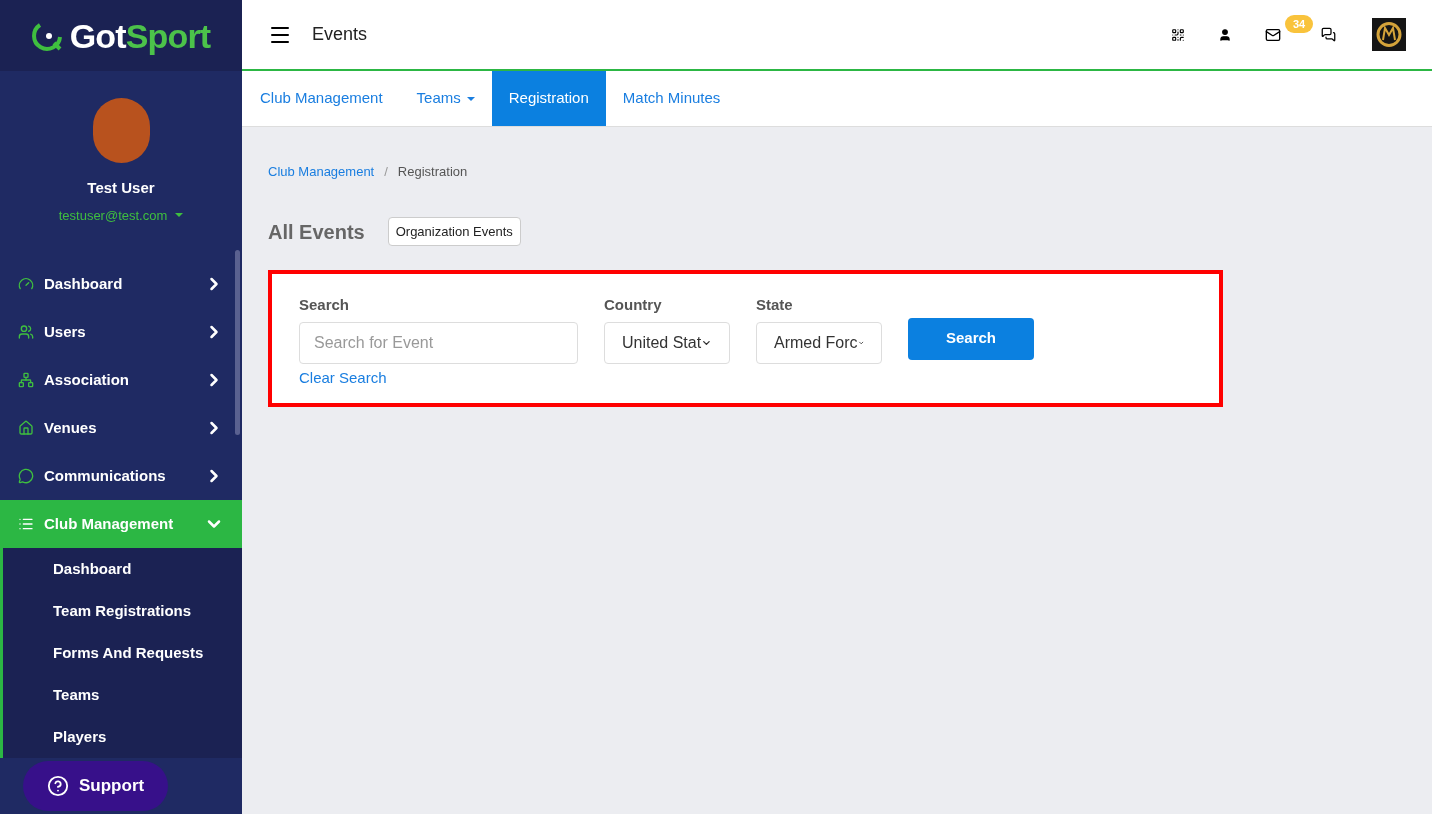 The height and width of the screenshot is (814, 1432). Describe the element at coordinates (26, 380) in the screenshot. I see `hierarchy-icon` at that location.